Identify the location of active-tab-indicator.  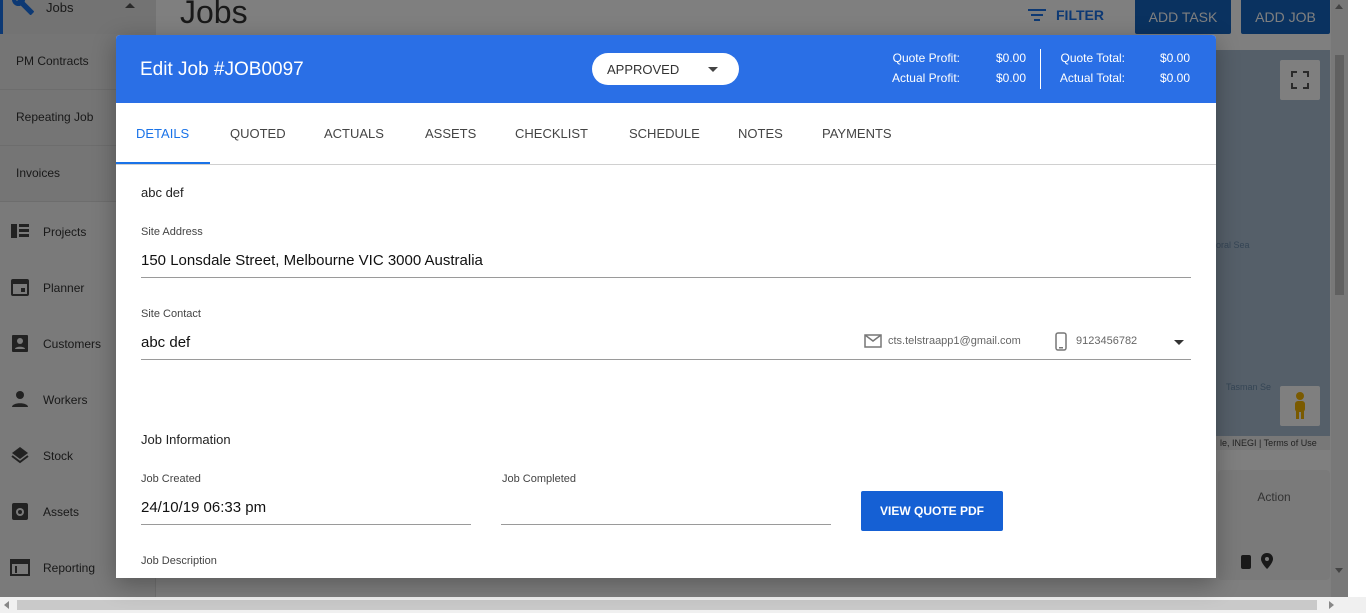
(163, 163).